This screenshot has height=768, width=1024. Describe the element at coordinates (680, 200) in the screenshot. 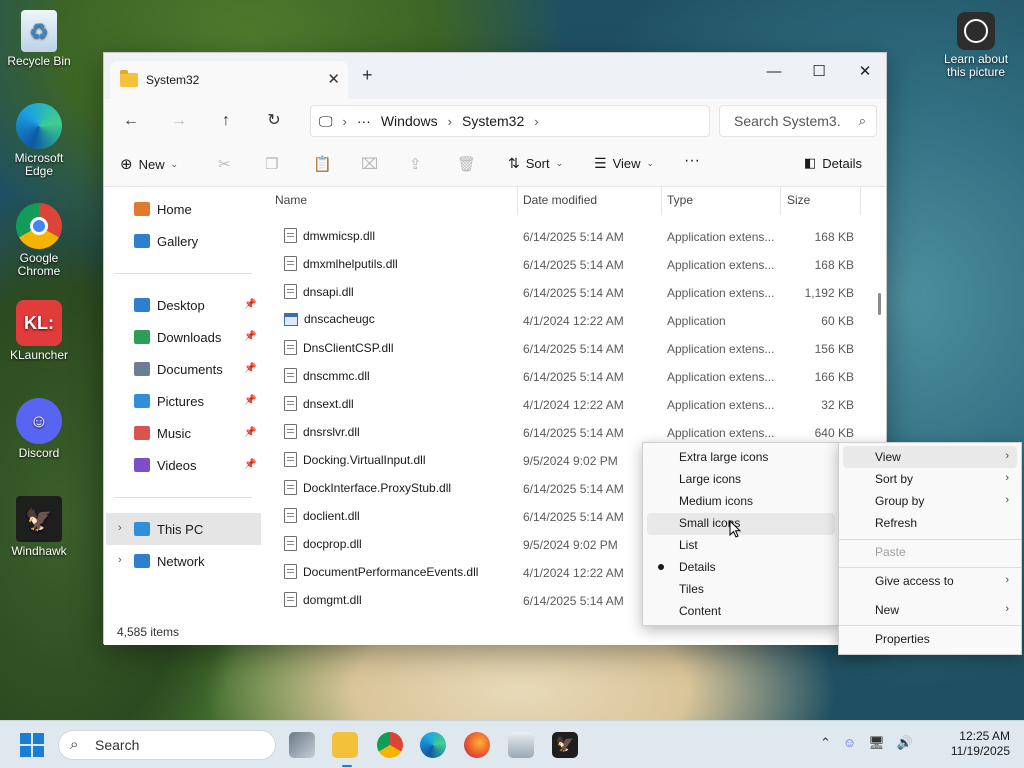

I see `column-type: Type` at that location.